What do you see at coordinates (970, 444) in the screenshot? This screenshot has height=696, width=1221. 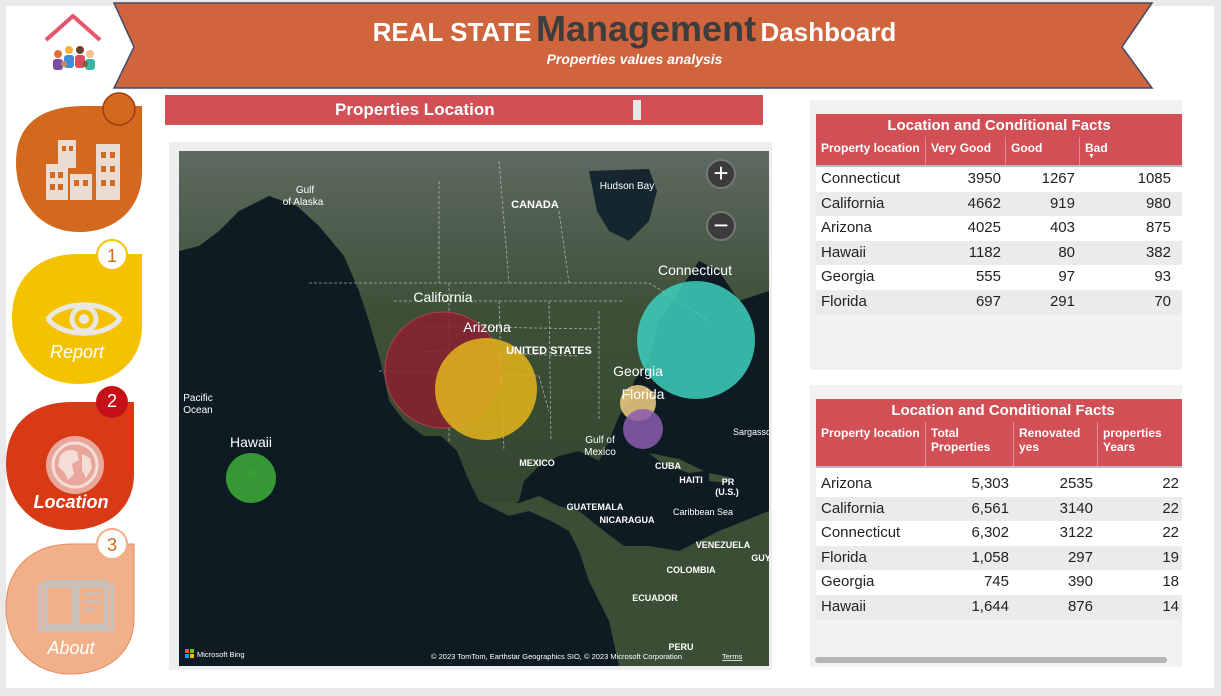 I see `table-2-header-total-properties: Total Properties` at bounding box center [970, 444].